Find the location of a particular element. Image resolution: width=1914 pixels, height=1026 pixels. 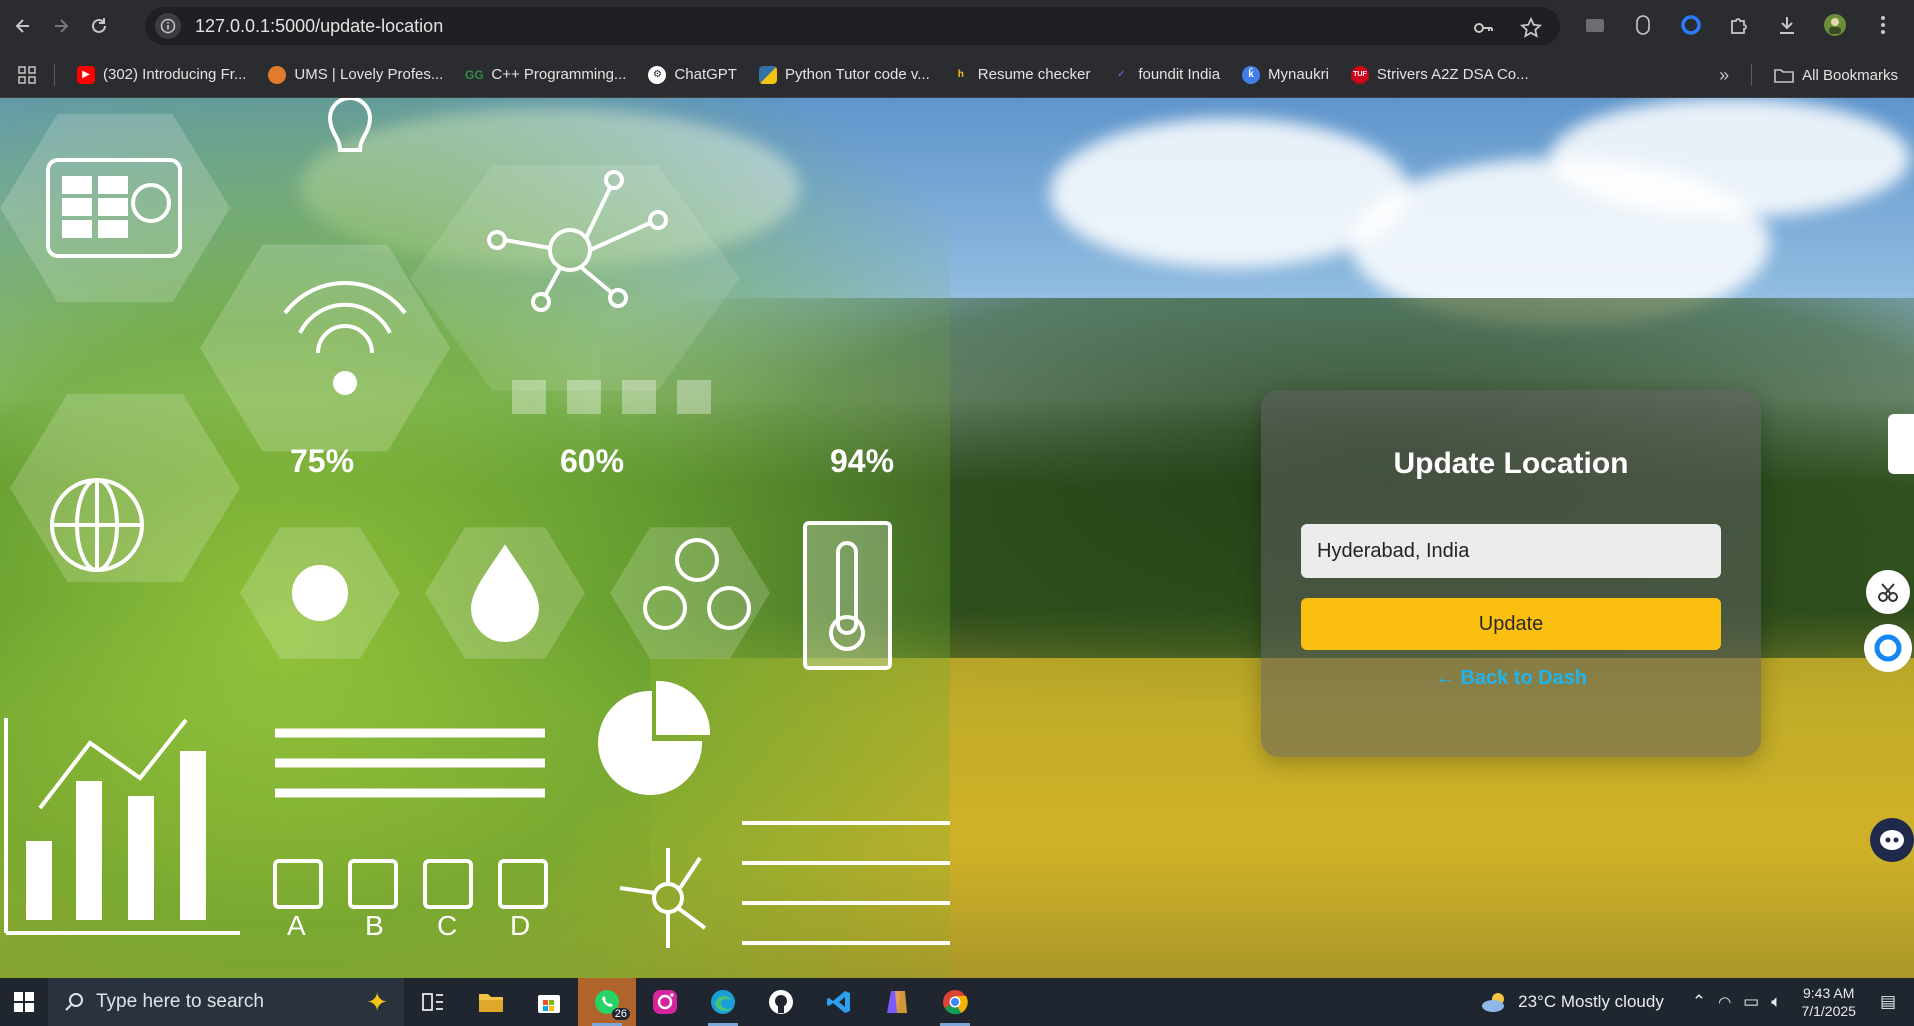

recorder-face-icon is located at coordinates (1892, 840).